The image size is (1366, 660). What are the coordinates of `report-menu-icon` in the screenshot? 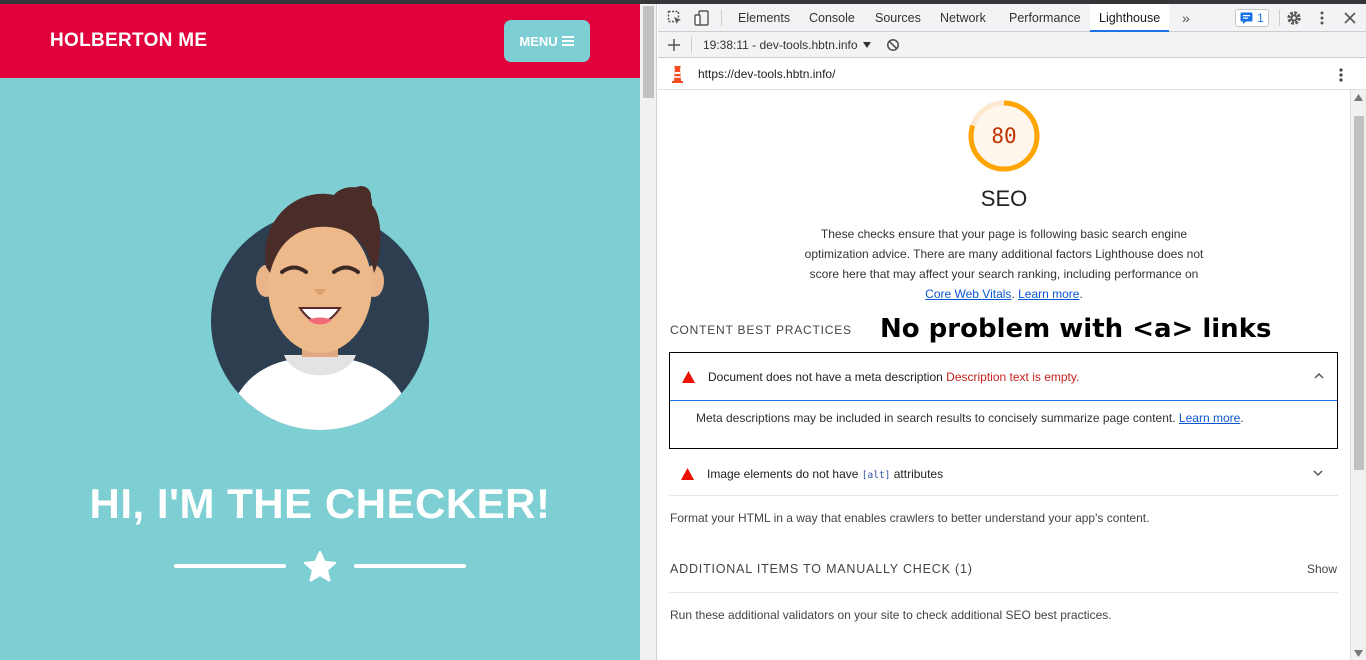 It's located at (1341, 75).